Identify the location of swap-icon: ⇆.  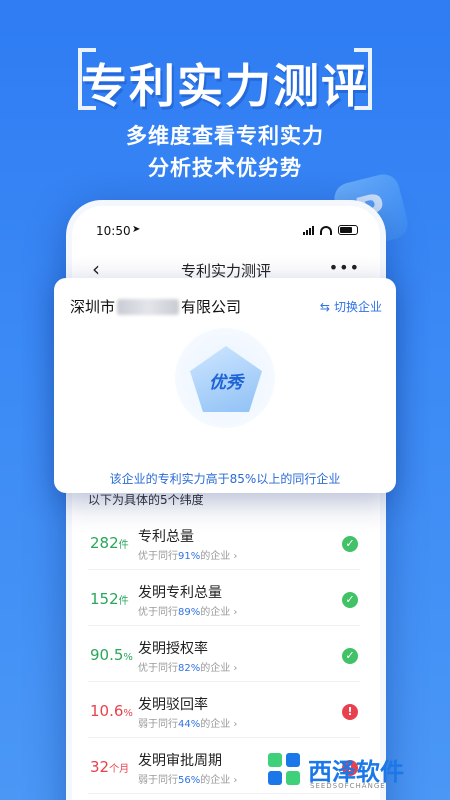
(324, 306).